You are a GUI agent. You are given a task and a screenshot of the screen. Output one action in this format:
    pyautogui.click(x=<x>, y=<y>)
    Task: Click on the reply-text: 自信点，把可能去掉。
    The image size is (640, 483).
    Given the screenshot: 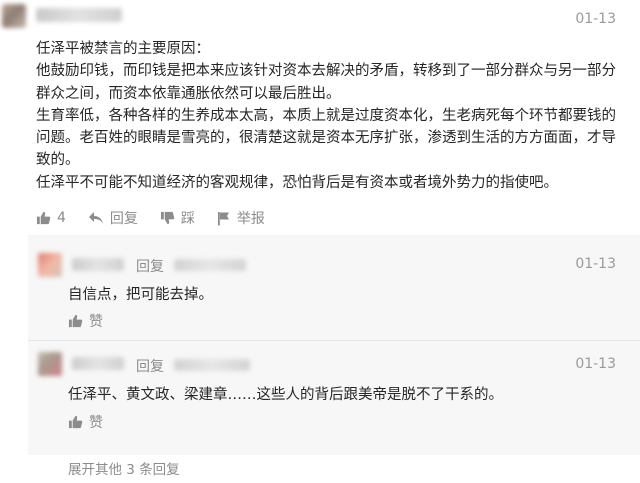 What is the action you would take?
    pyautogui.click(x=140, y=295)
    